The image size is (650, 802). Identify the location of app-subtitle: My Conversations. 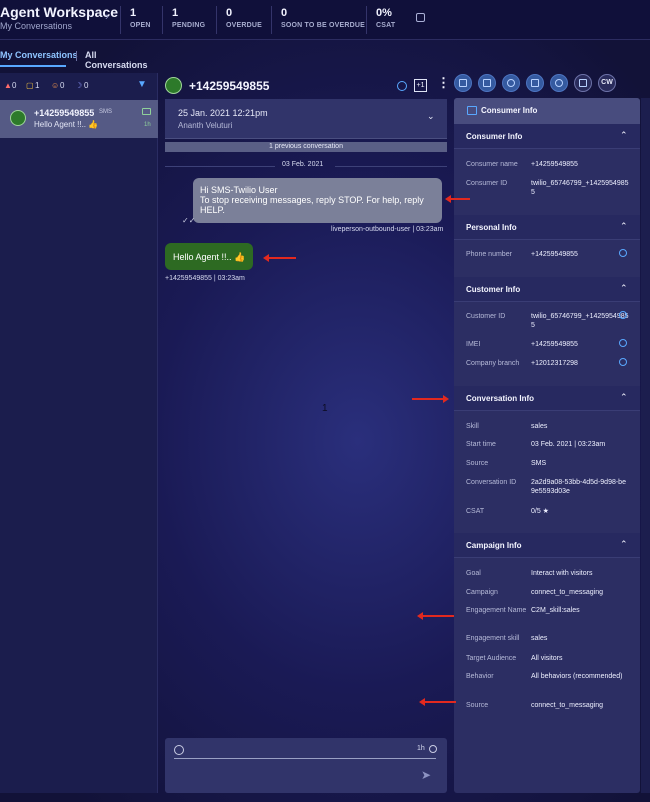
(36, 26).